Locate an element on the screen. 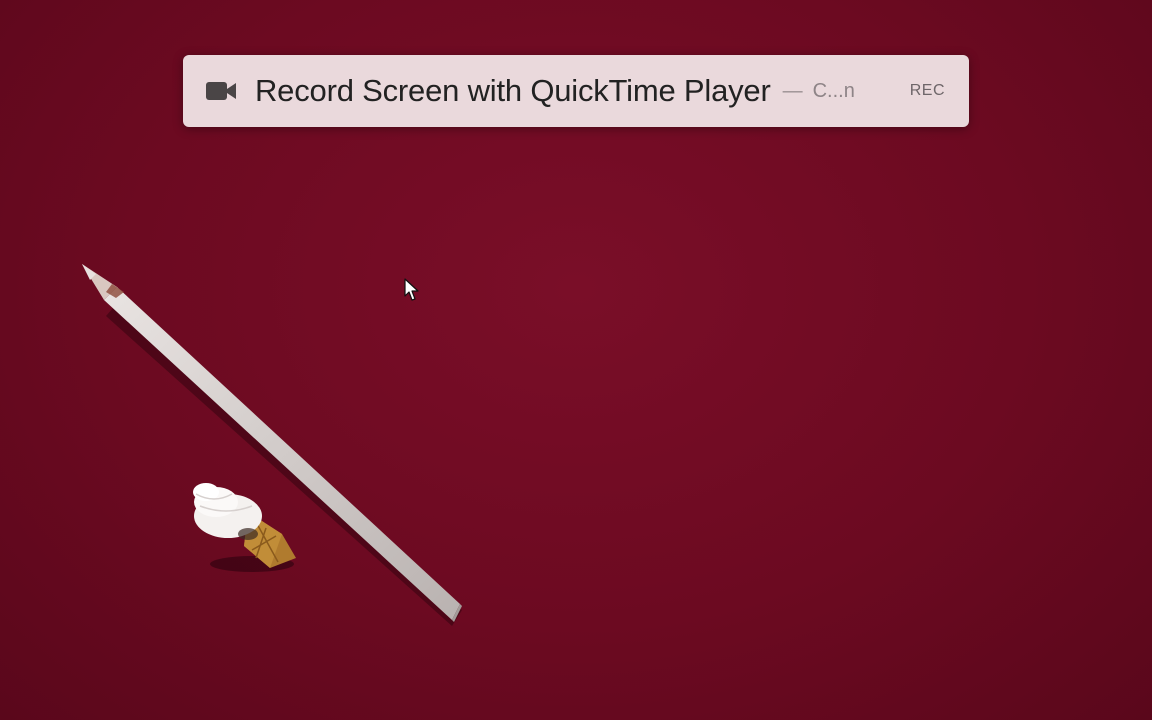 The image size is (1152, 720). video-camera-icon is located at coordinates (221, 91).